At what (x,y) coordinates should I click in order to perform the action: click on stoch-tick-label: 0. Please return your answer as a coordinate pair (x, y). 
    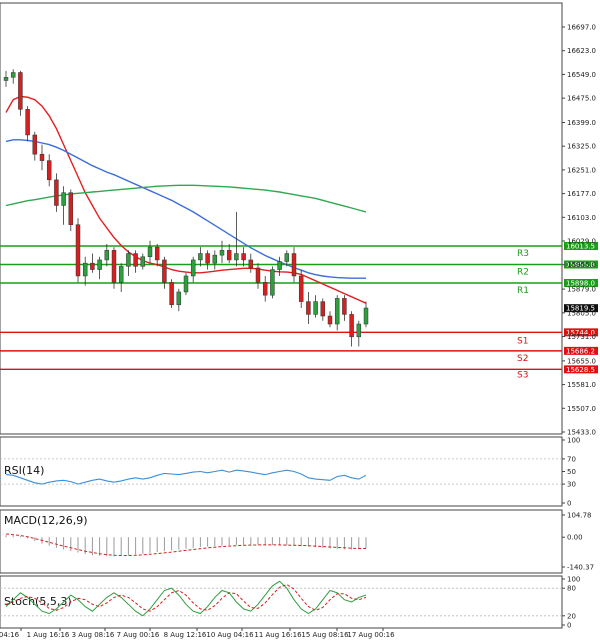
    Looking at the image, I should click on (569, 626).